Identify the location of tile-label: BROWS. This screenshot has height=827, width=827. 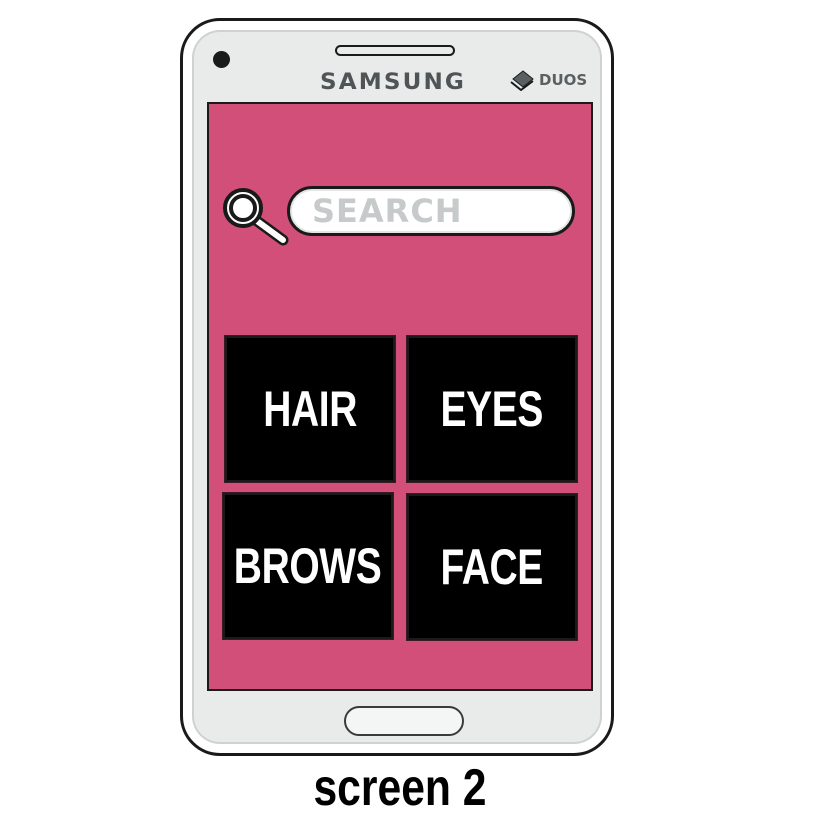
(308, 566).